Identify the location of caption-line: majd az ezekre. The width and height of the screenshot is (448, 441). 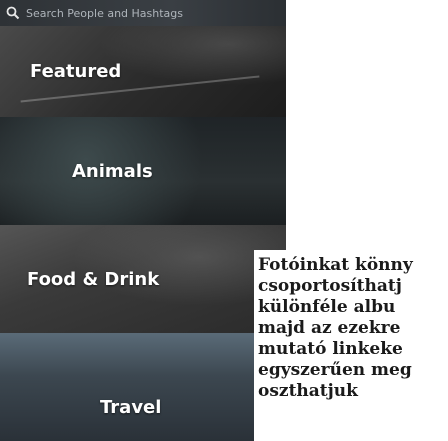
(329, 328).